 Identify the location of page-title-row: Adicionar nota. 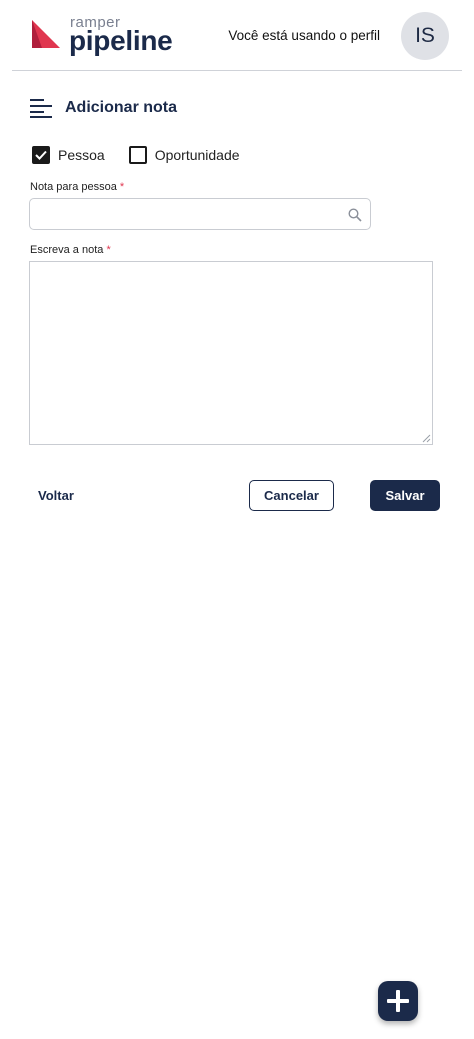
(103, 108).